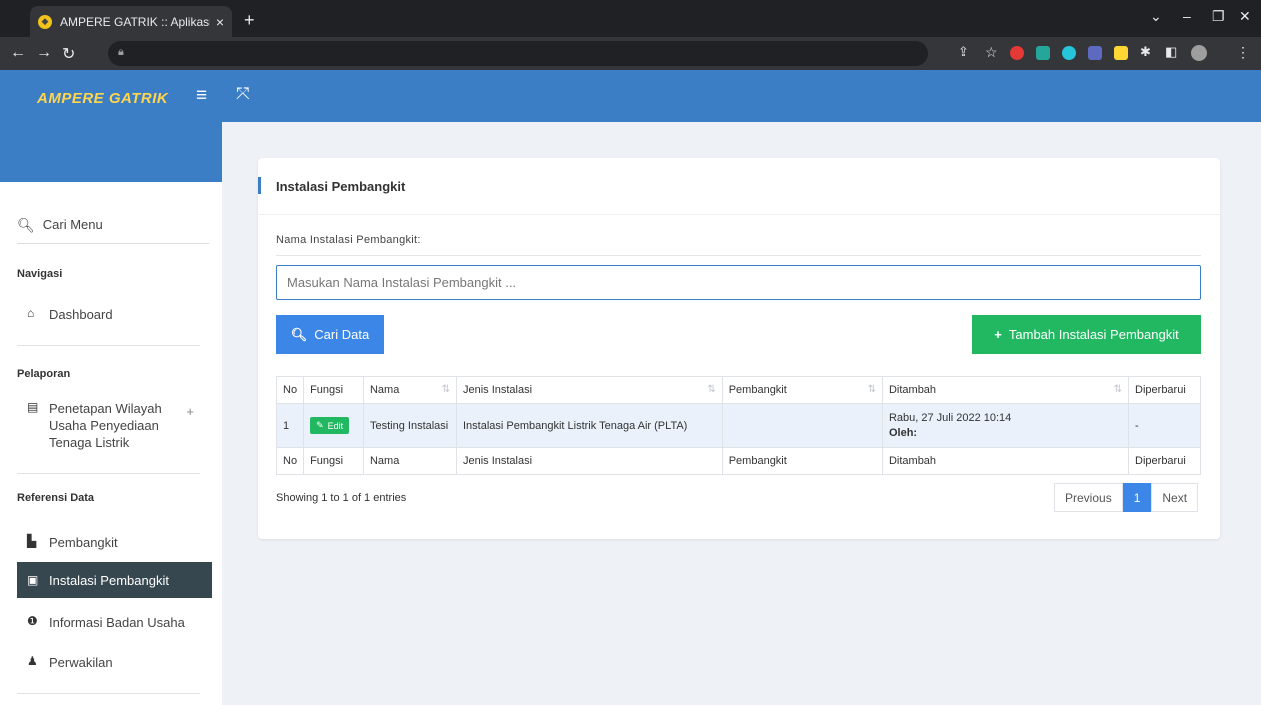 Image resolution: width=1261 pixels, height=705 pixels. Describe the element at coordinates (44, 53) in the screenshot. I see `forward-icon: →` at that location.